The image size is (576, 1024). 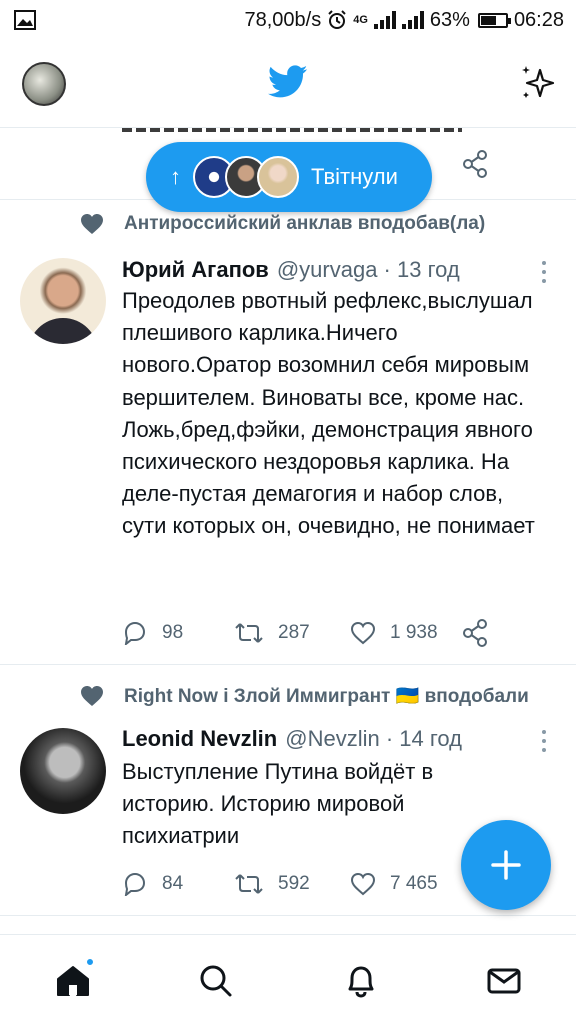 I want to click on twitter-bird-icon, so click(x=288, y=82).